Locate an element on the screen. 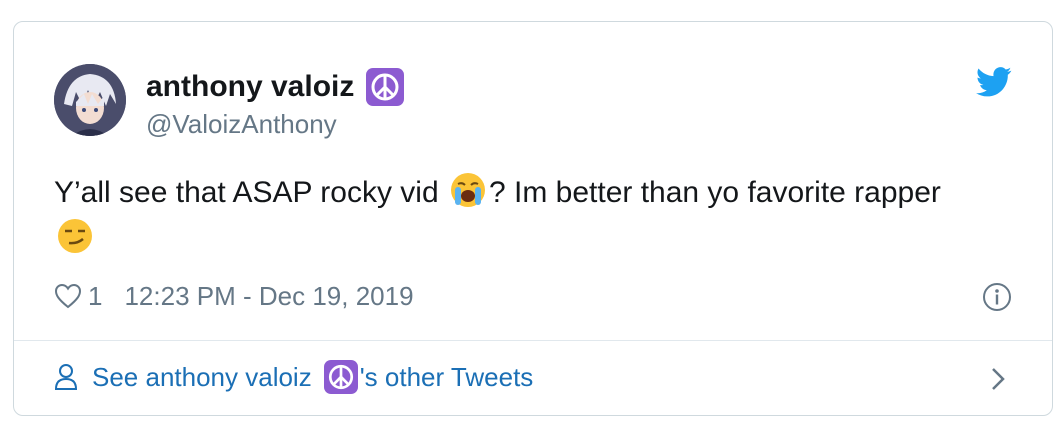 The width and height of the screenshot is (1060, 430). see-other-tweets-suffix: 's other Tweets is located at coordinates (447, 377).